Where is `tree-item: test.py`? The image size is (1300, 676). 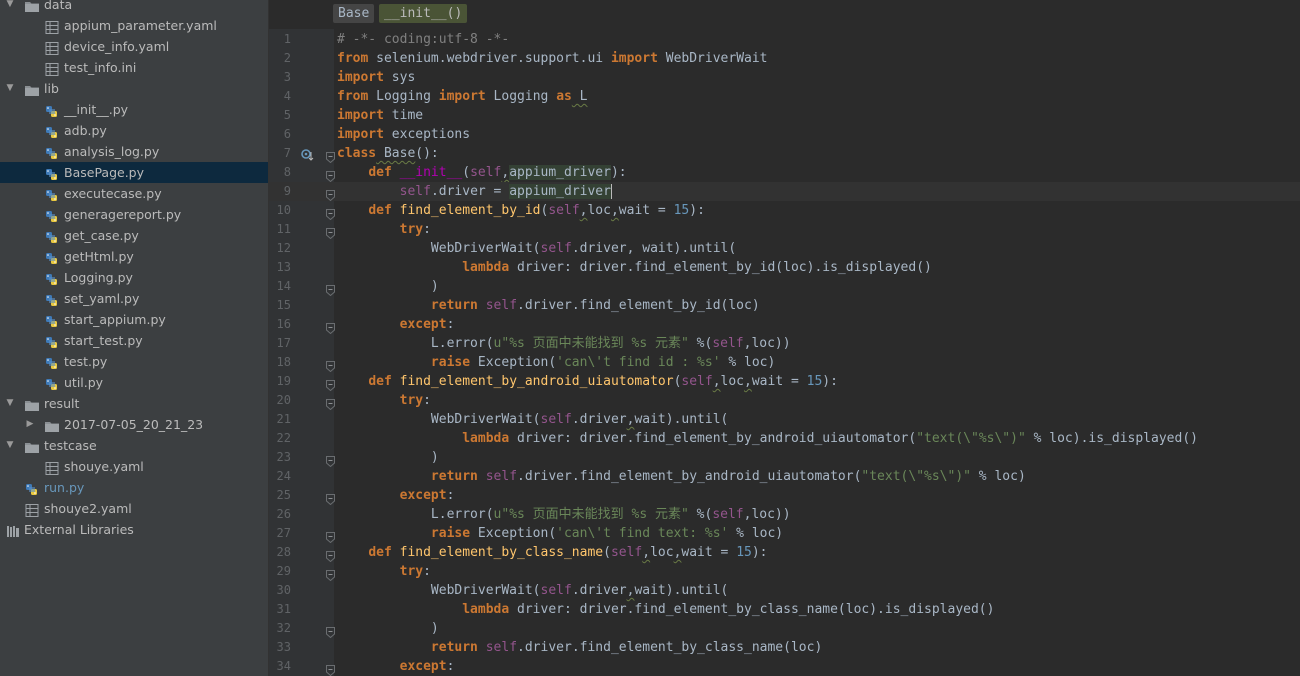
tree-item: test.py is located at coordinates (134, 361).